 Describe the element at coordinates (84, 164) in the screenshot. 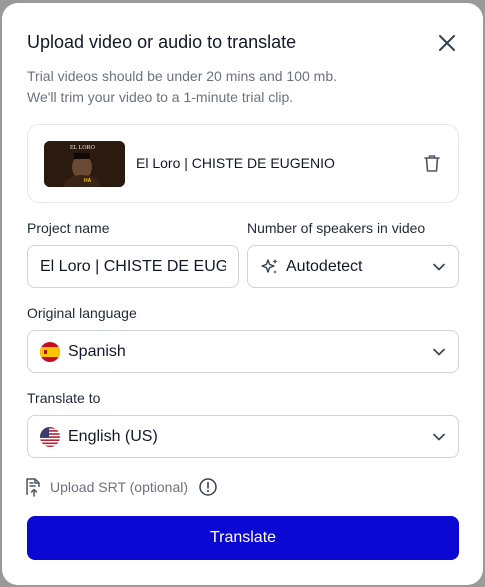

I see `video-thumbnail: EL LORO HA` at that location.